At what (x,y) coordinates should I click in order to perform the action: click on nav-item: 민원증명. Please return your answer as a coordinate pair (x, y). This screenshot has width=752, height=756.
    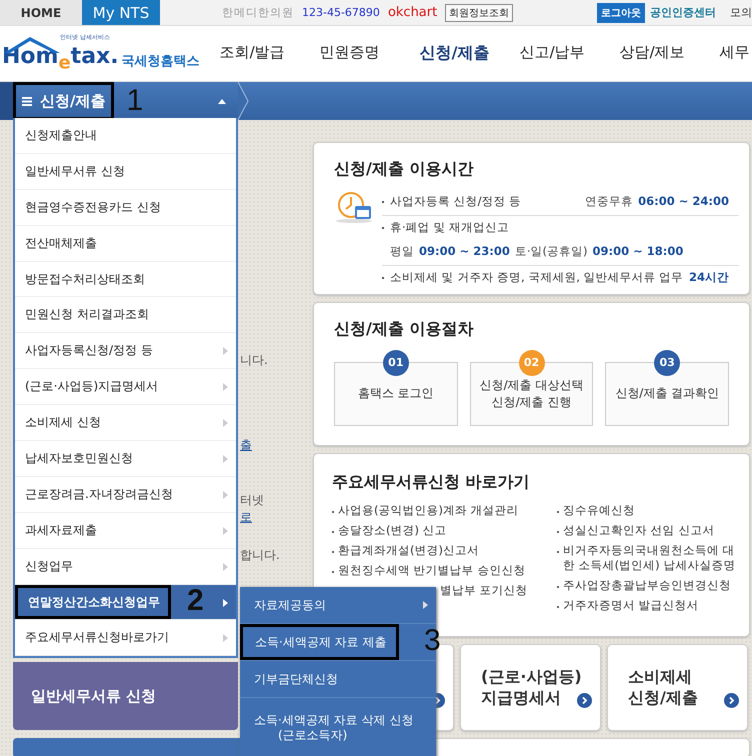
    Looking at the image, I should click on (370, 53).